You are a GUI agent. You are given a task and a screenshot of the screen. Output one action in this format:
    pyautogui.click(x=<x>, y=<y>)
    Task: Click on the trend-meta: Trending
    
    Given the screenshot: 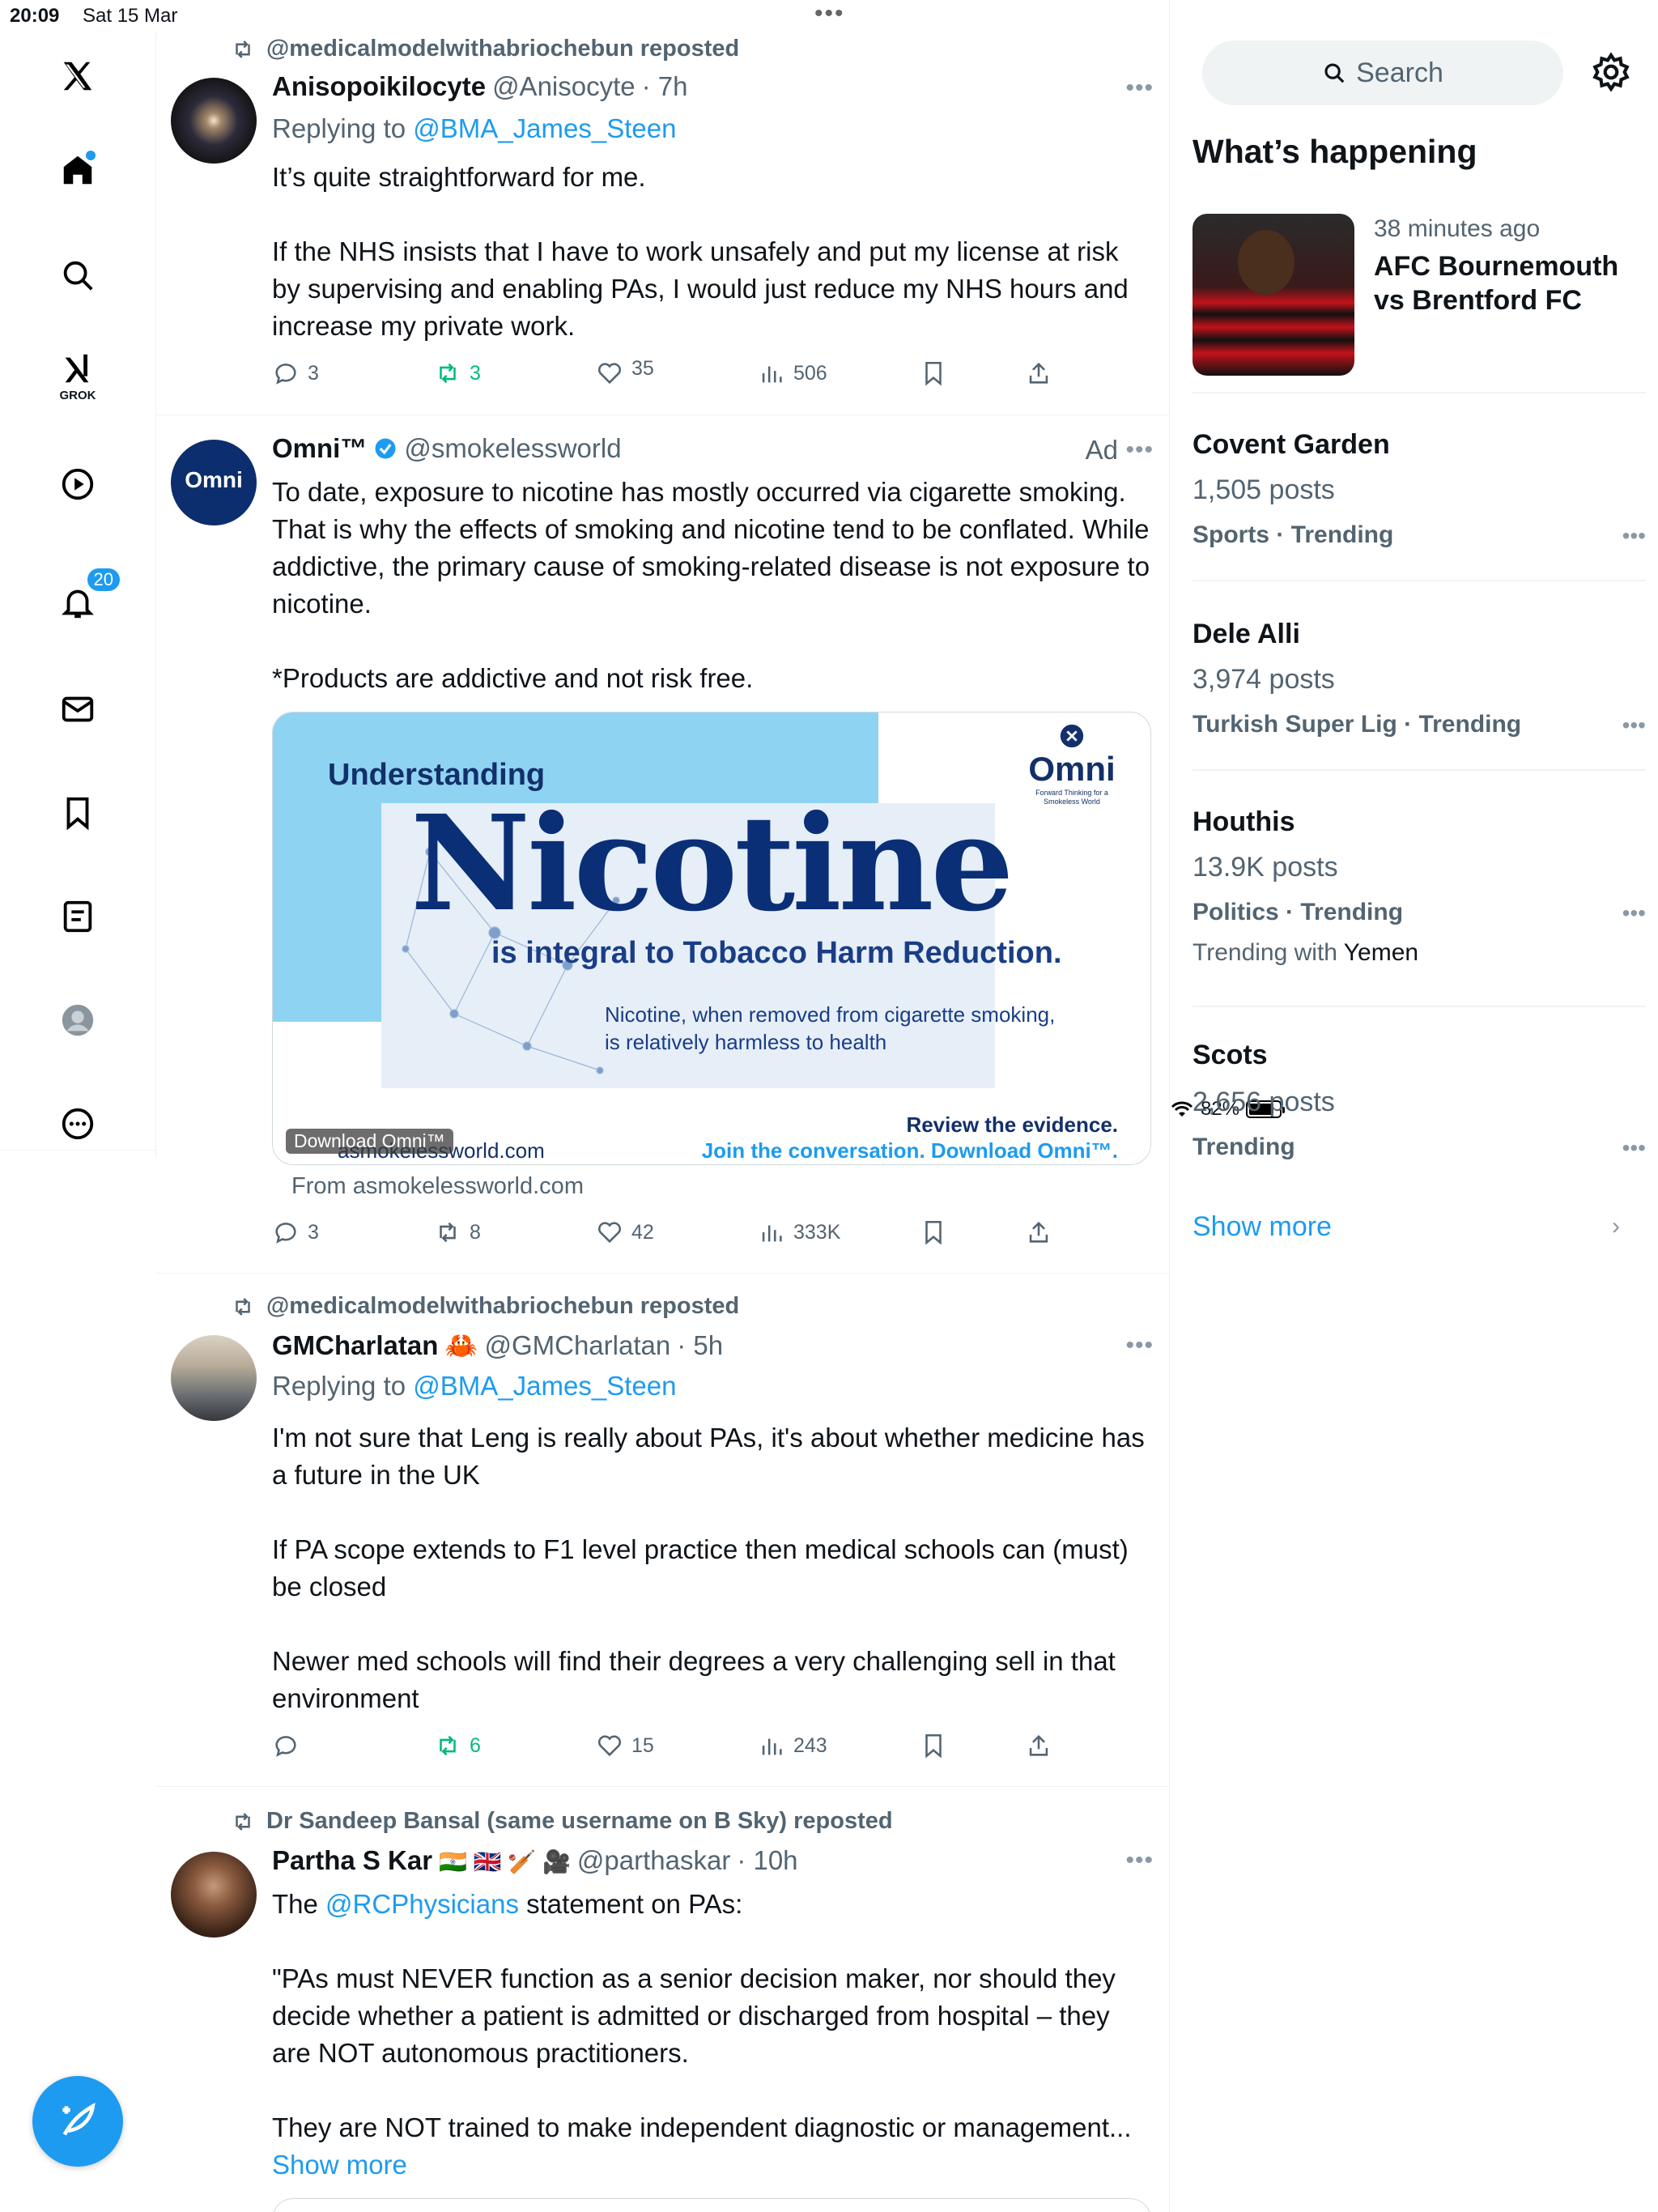 What is the action you would take?
    pyautogui.click(x=1243, y=1147)
    